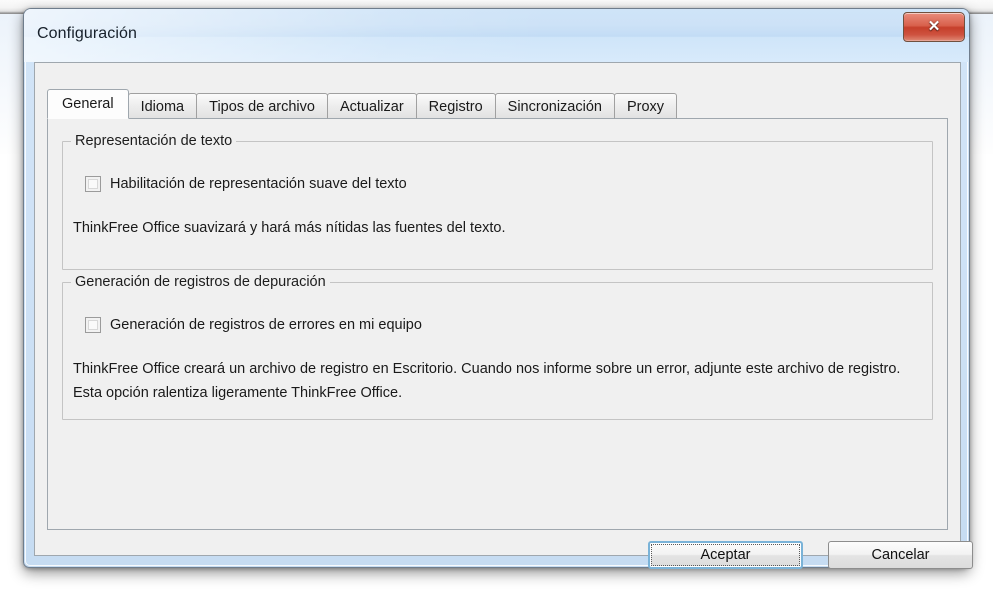  I want to click on title-bar: Configuración ✕, so click(496, 35).